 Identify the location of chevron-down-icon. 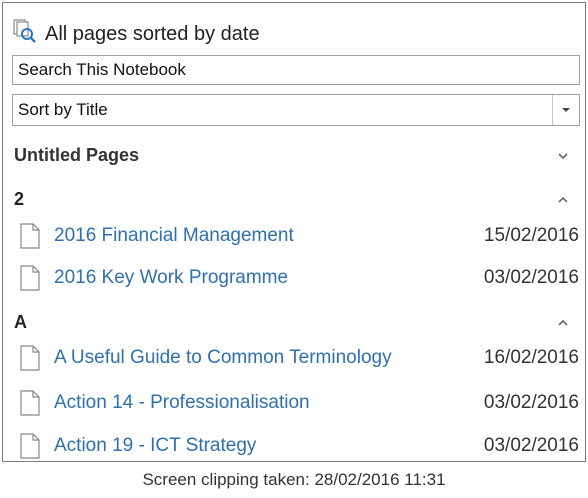
(563, 158).